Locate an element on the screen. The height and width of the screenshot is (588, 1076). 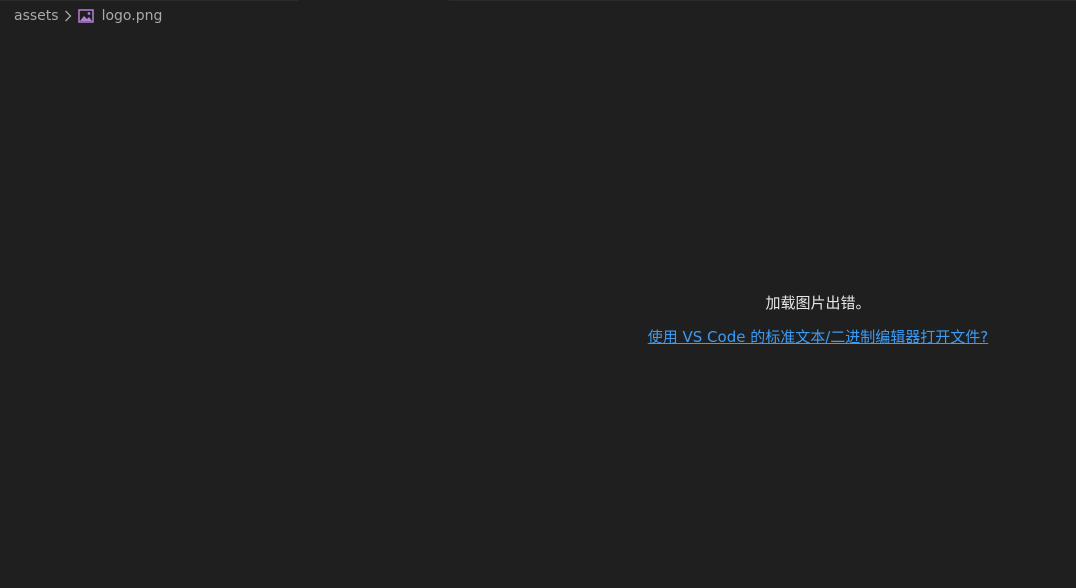
open-with-text-editor-link: 使用 VS Code 的标准文本/二进制编辑器打开文件? is located at coordinates (818, 337).